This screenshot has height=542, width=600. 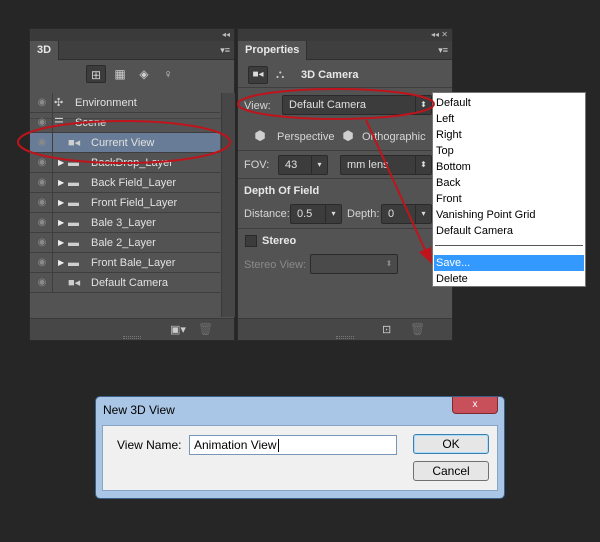 I want to click on text-caret, so click(x=278, y=446).